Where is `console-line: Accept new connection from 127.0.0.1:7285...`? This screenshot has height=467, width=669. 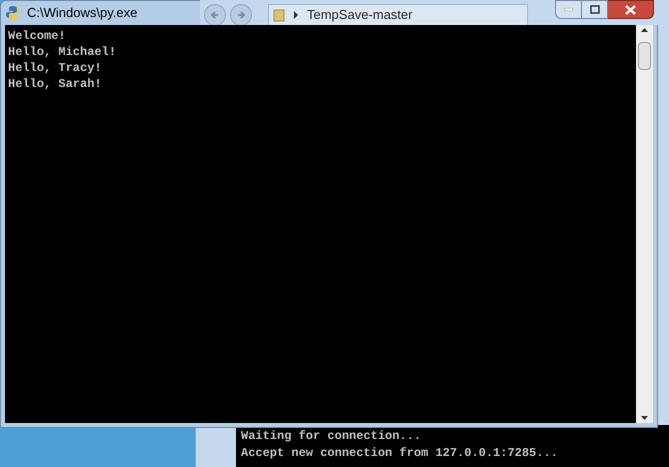 console-line: Accept new connection from 127.0.0.1:7285... is located at coordinates (400, 453).